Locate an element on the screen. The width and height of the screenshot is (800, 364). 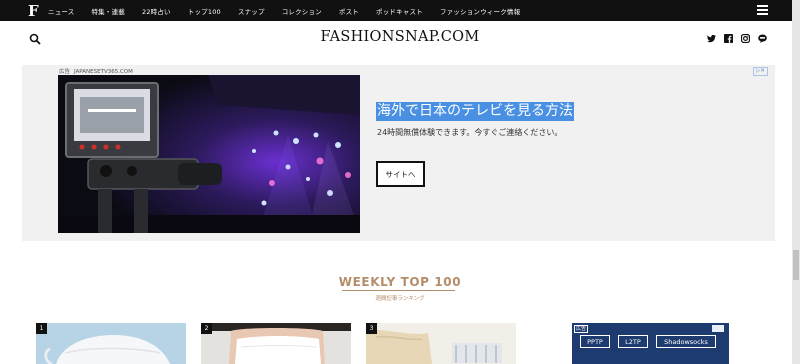
adchoices-icon: ▷✕ is located at coordinates (760, 71).